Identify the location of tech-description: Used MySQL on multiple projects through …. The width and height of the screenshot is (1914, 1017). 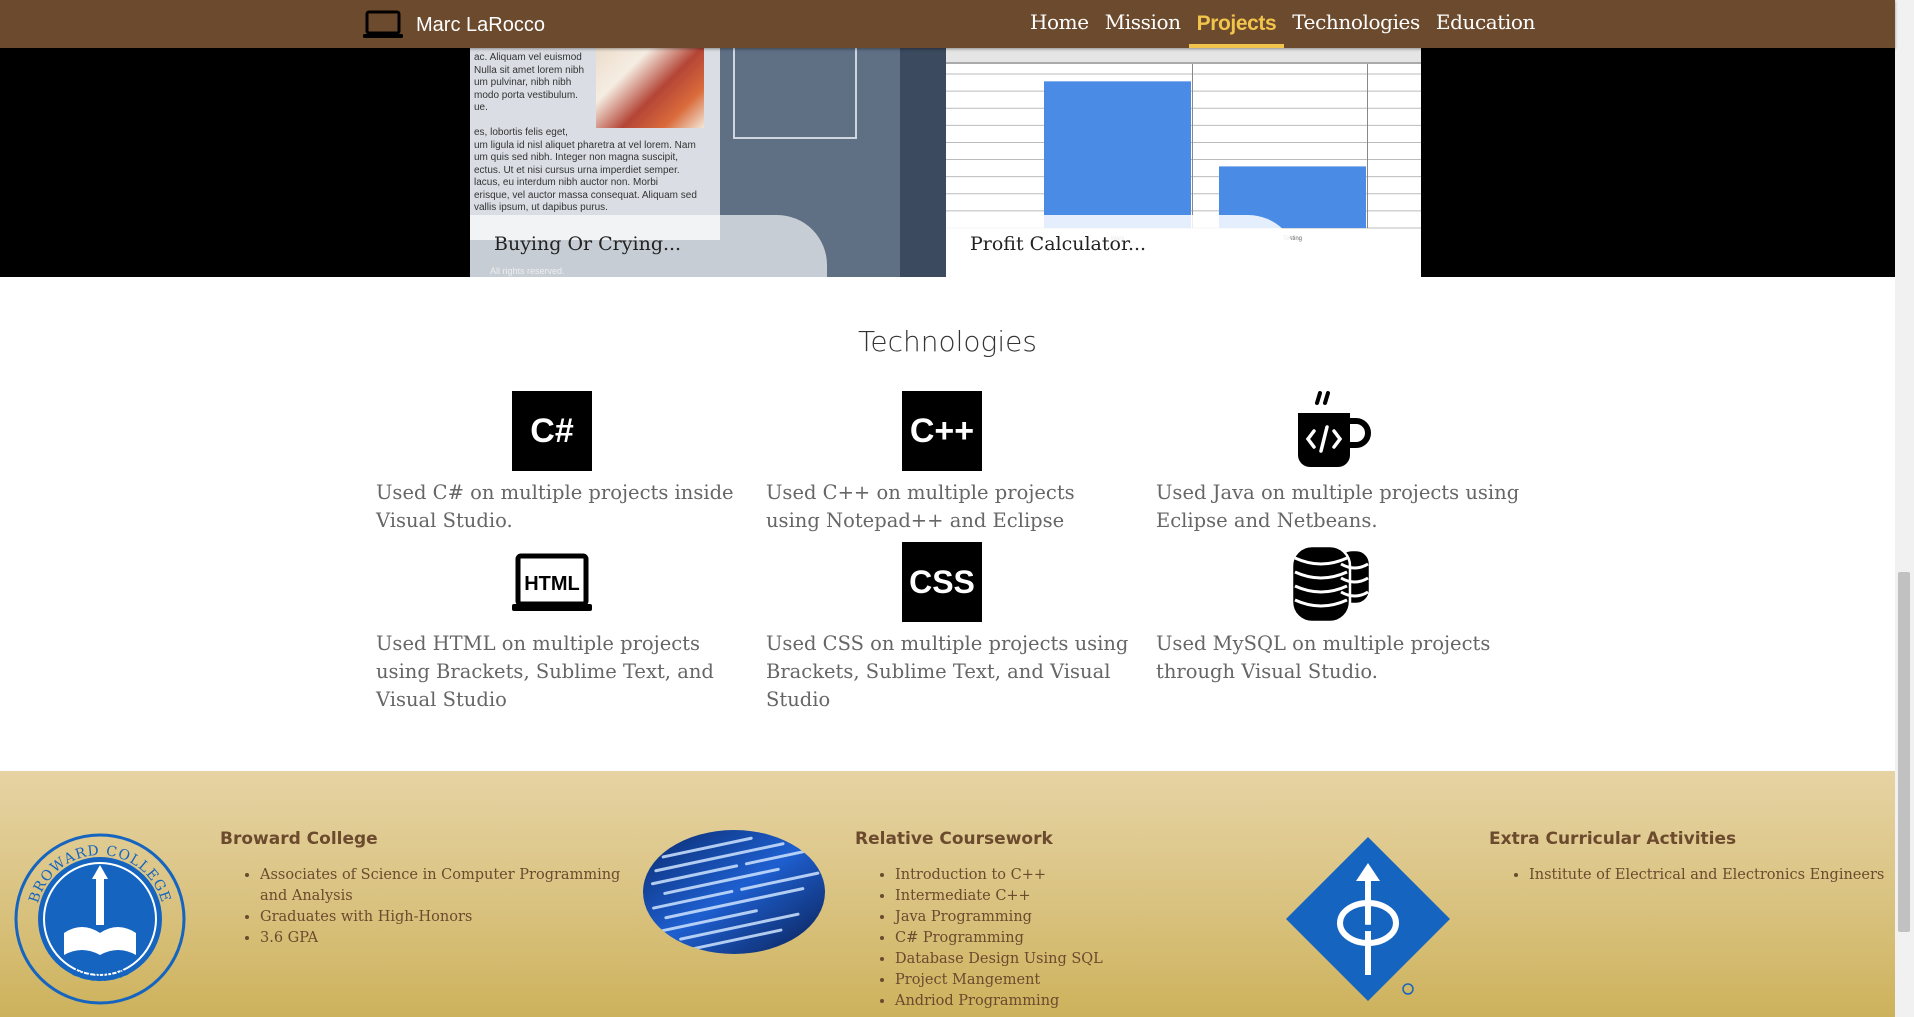
(1323, 657).